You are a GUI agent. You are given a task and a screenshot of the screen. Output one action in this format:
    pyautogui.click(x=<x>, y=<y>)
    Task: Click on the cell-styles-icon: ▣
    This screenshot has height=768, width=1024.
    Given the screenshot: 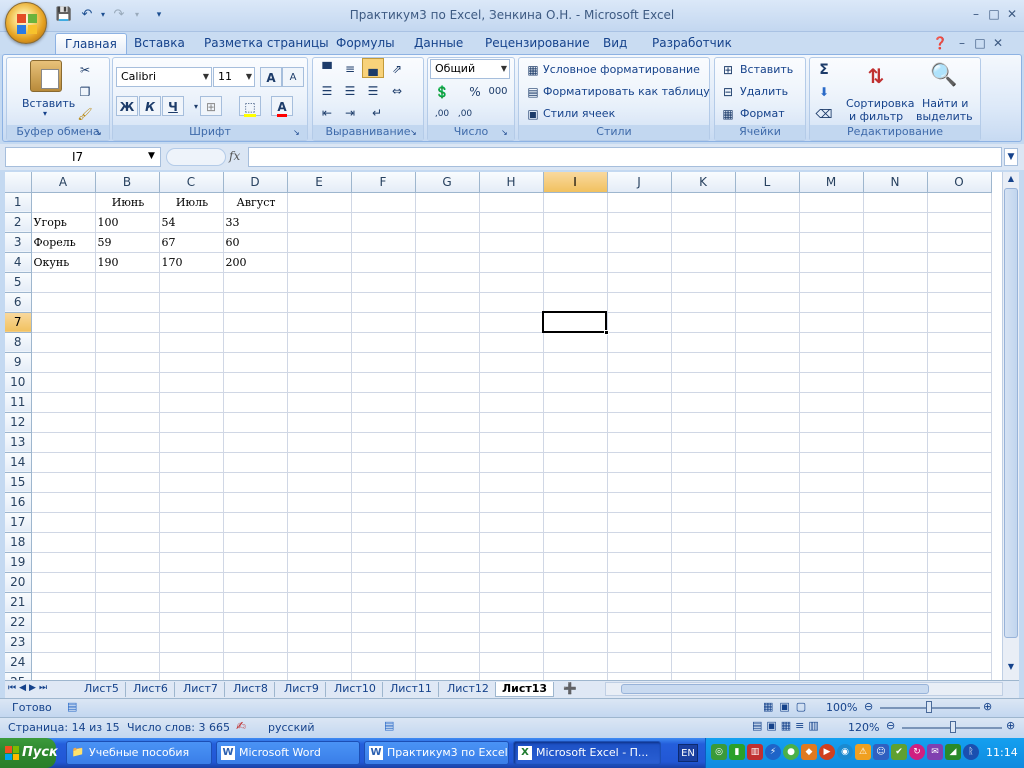 What is the action you would take?
    pyautogui.click(x=533, y=113)
    